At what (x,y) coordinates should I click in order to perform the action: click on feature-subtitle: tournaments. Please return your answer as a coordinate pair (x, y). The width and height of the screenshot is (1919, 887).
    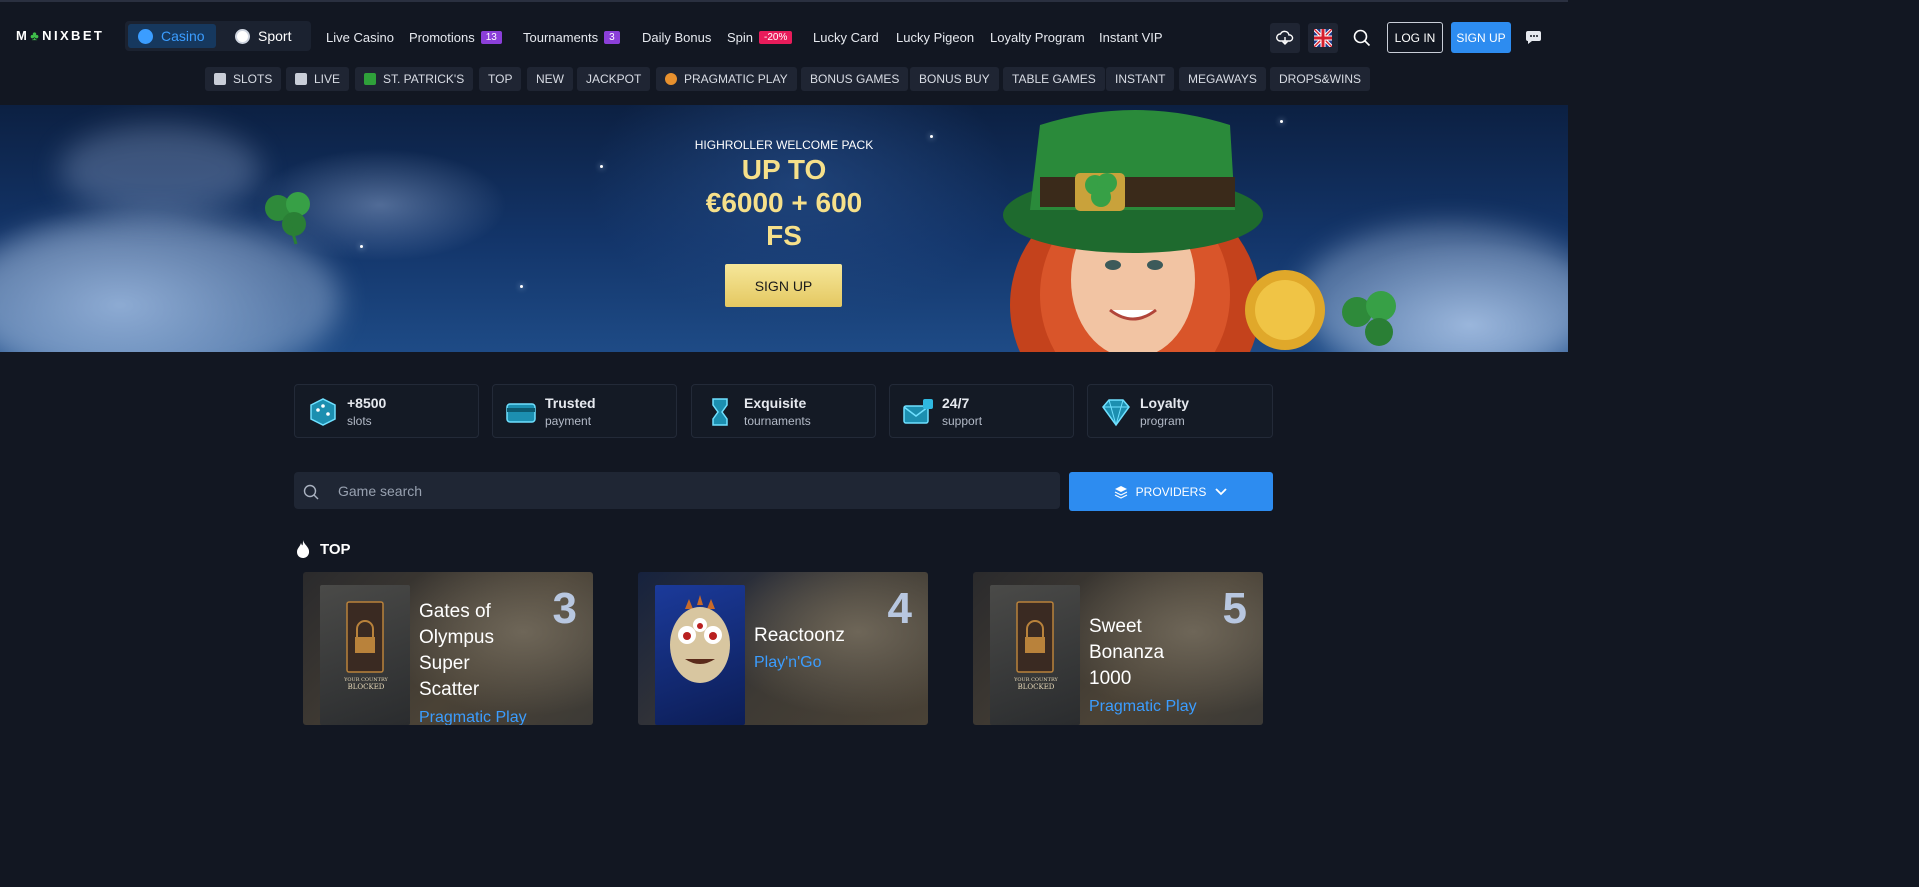
    Looking at the image, I should click on (777, 421).